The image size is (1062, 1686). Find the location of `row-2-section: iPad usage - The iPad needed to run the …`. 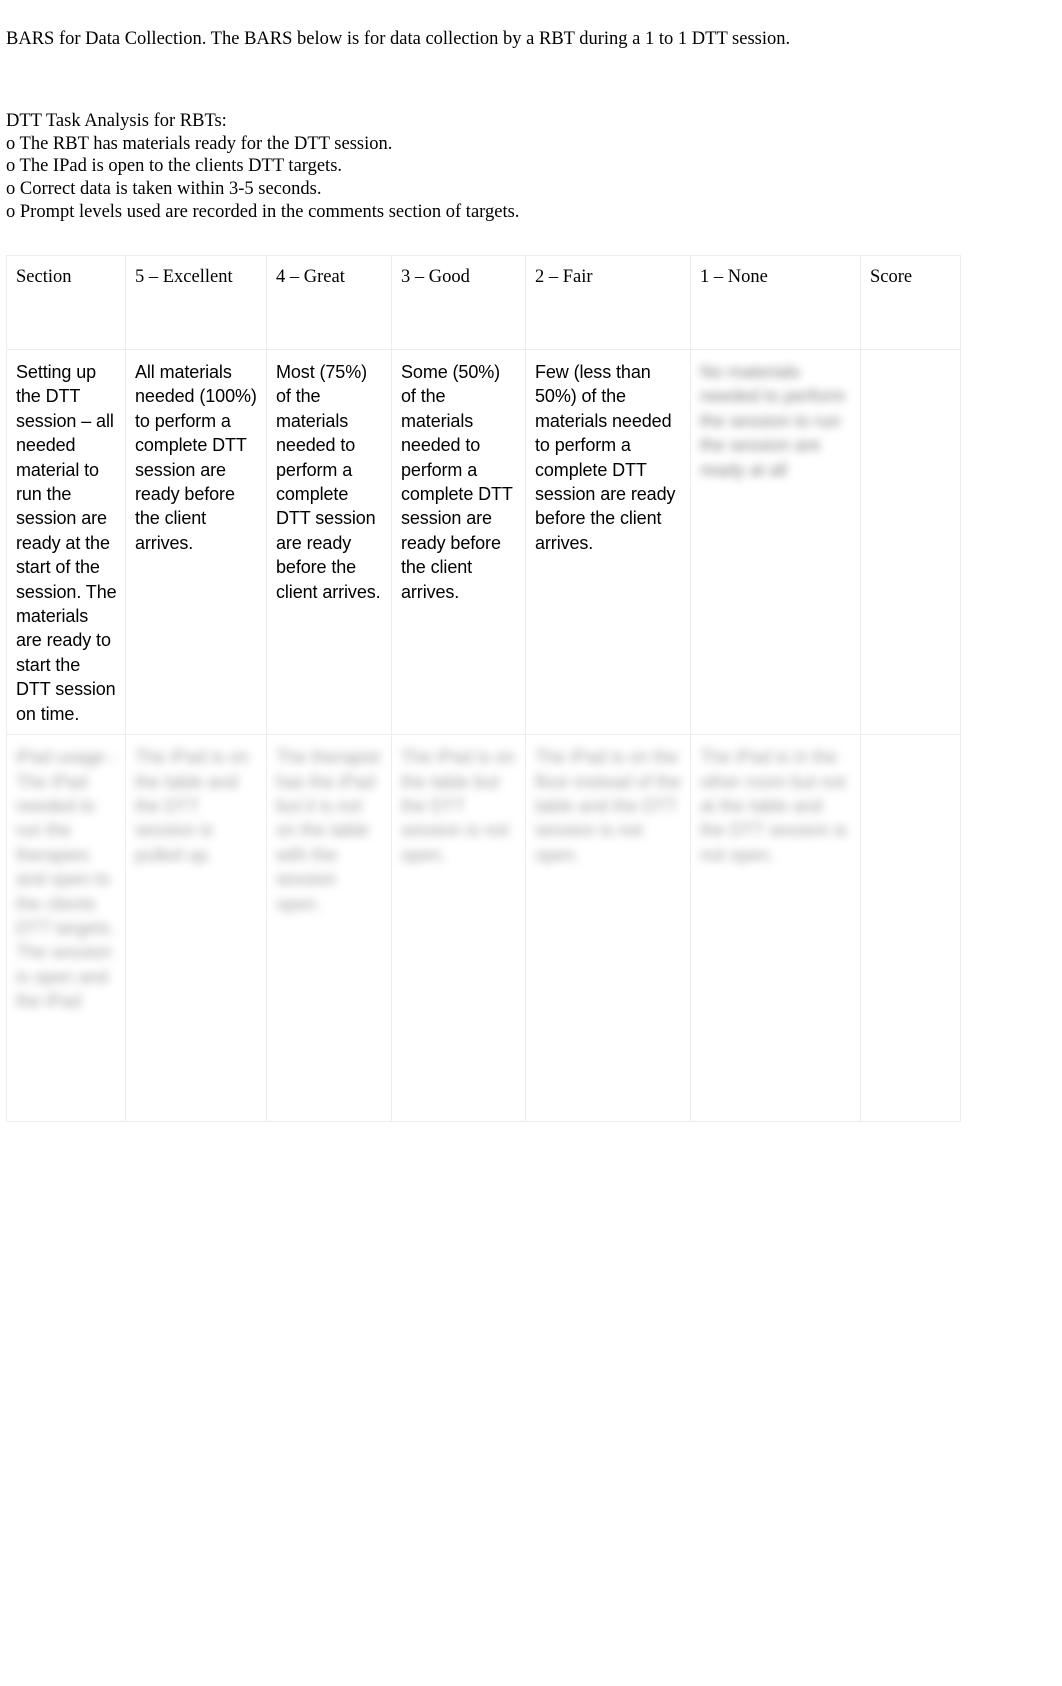

row-2-section: iPad usage - The iPad needed to run the … is located at coordinates (66, 928).